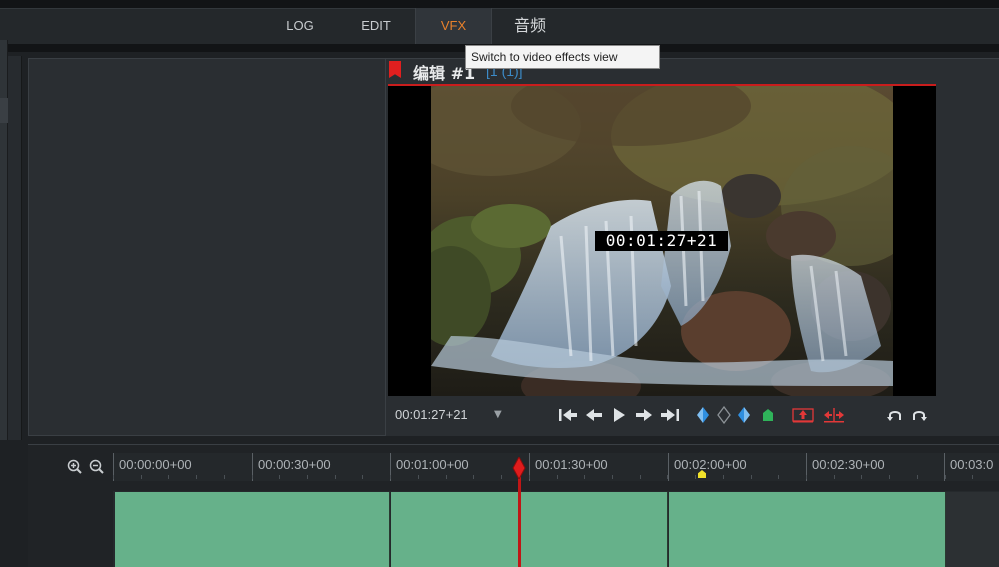 This screenshot has height=567, width=999. Describe the element at coordinates (4, 110) in the screenshot. I see `left-panel-tab` at that location.